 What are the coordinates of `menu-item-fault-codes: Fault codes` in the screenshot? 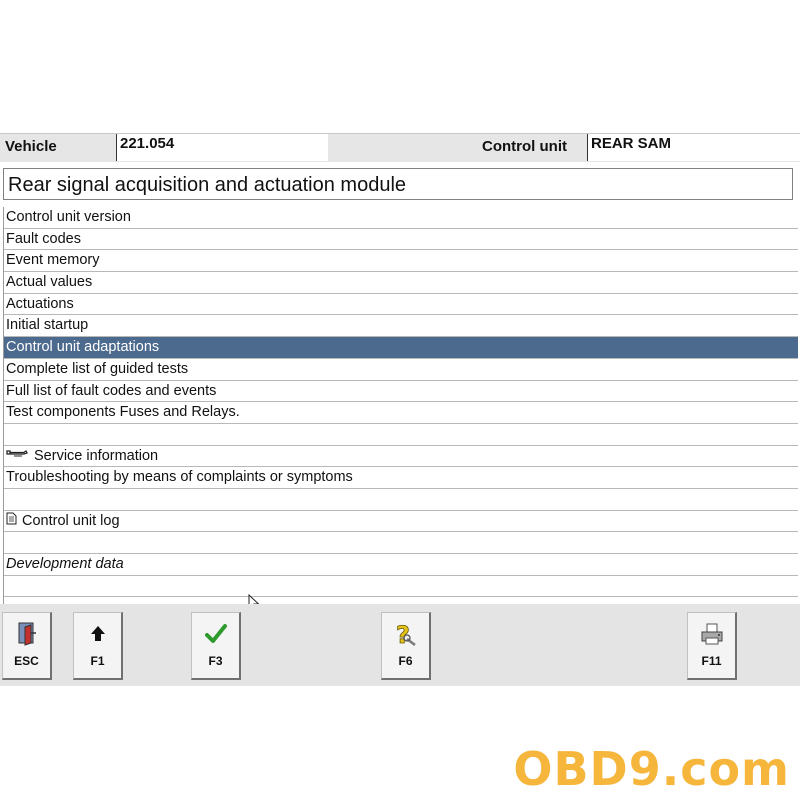 It's located at (401, 240).